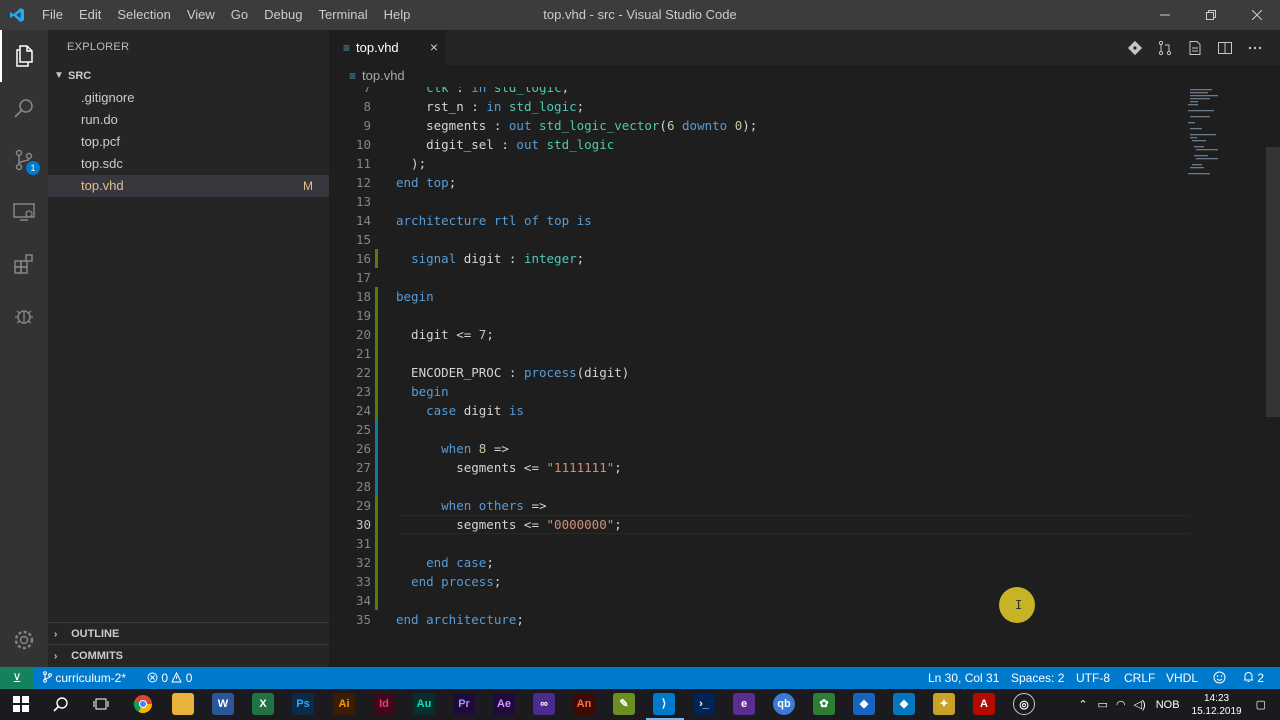  Describe the element at coordinates (804, 467) in the screenshot. I see `code-line: 27 segments <= "1111111";` at that location.